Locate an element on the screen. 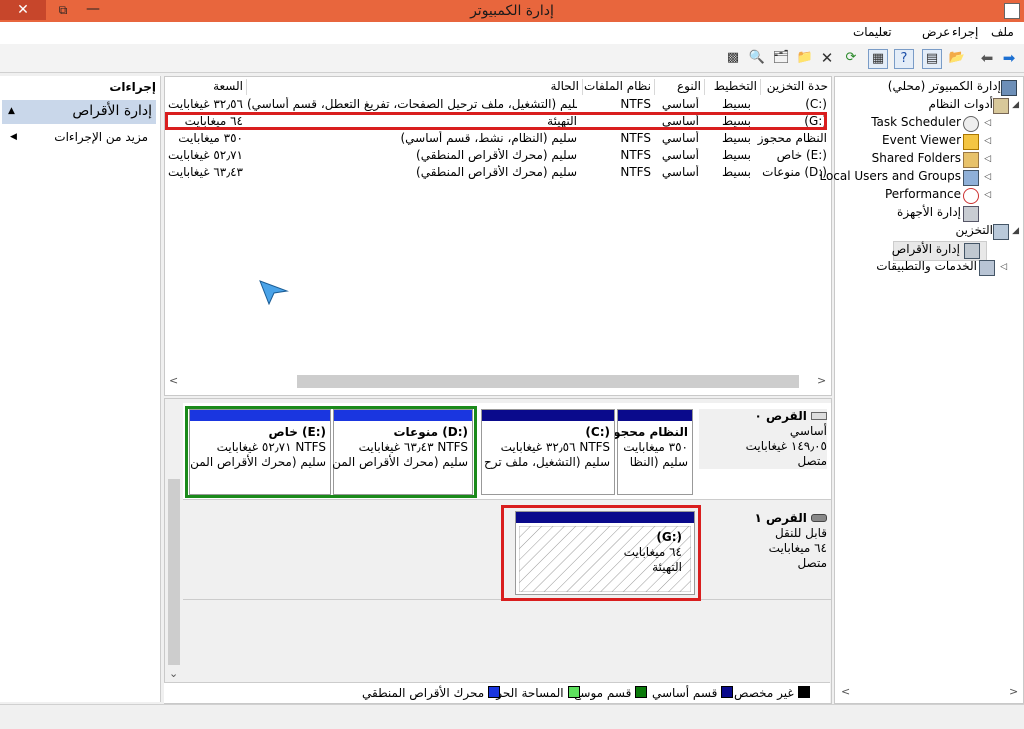  menu-help: تعليمات is located at coordinates (872, 32).